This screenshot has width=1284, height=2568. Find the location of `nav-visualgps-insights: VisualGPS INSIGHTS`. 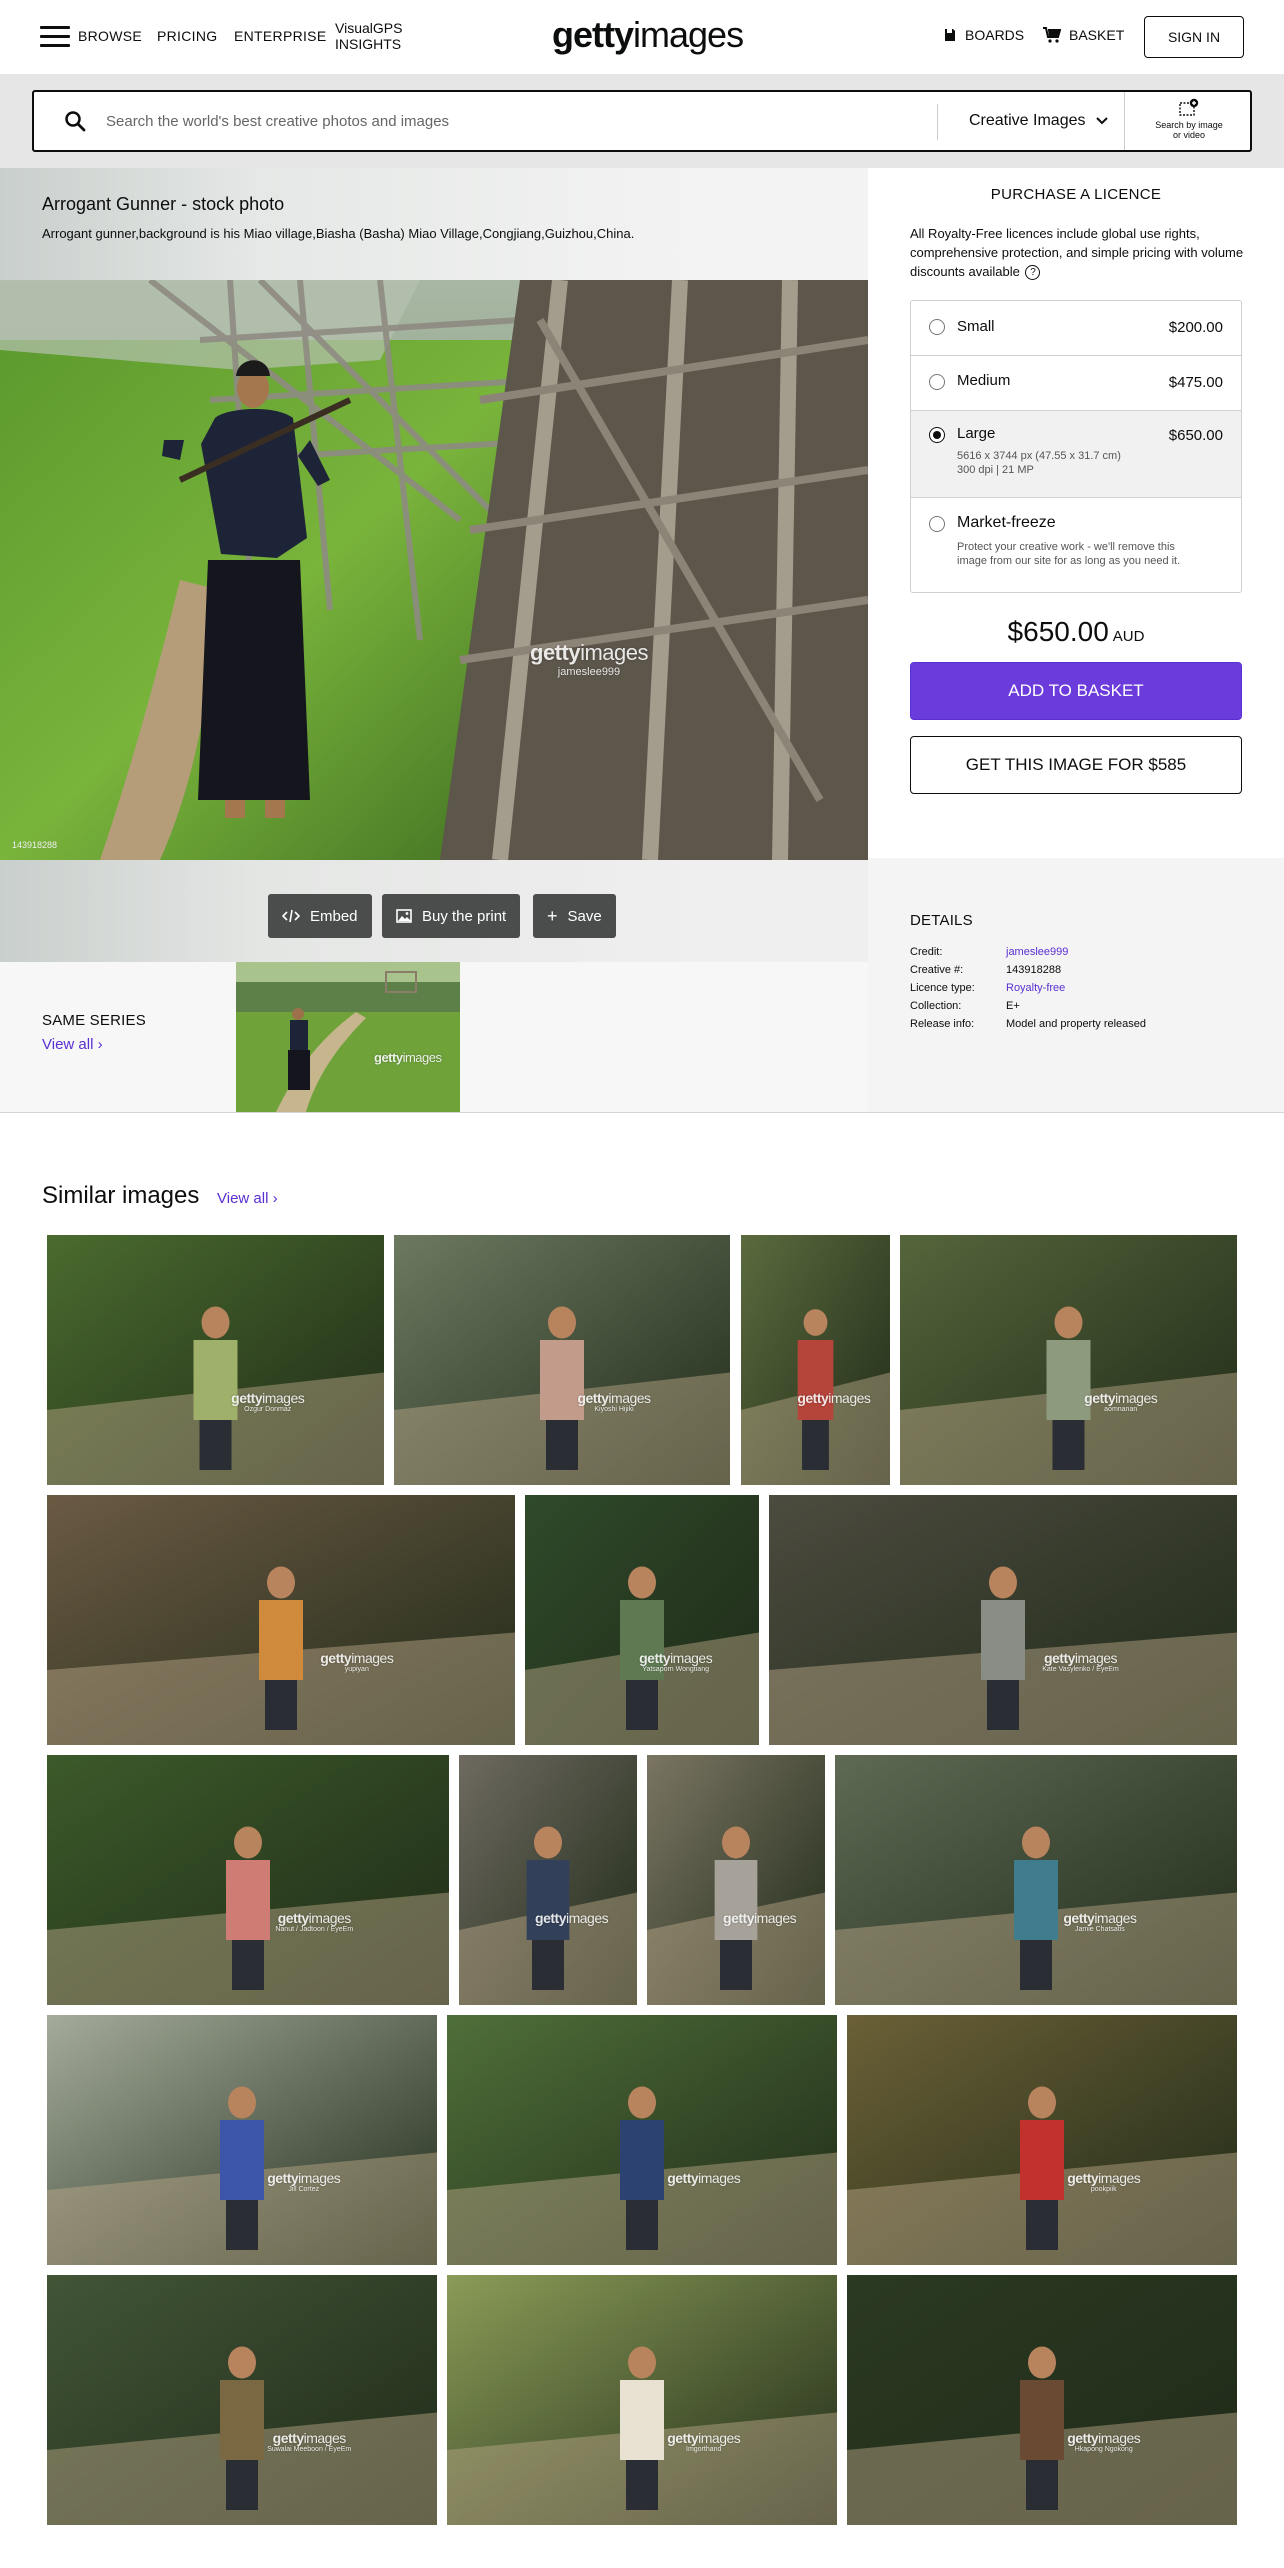

nav-visualgps-insights: VisualGPS INSIGHTS is located at coordinates (368, 36).